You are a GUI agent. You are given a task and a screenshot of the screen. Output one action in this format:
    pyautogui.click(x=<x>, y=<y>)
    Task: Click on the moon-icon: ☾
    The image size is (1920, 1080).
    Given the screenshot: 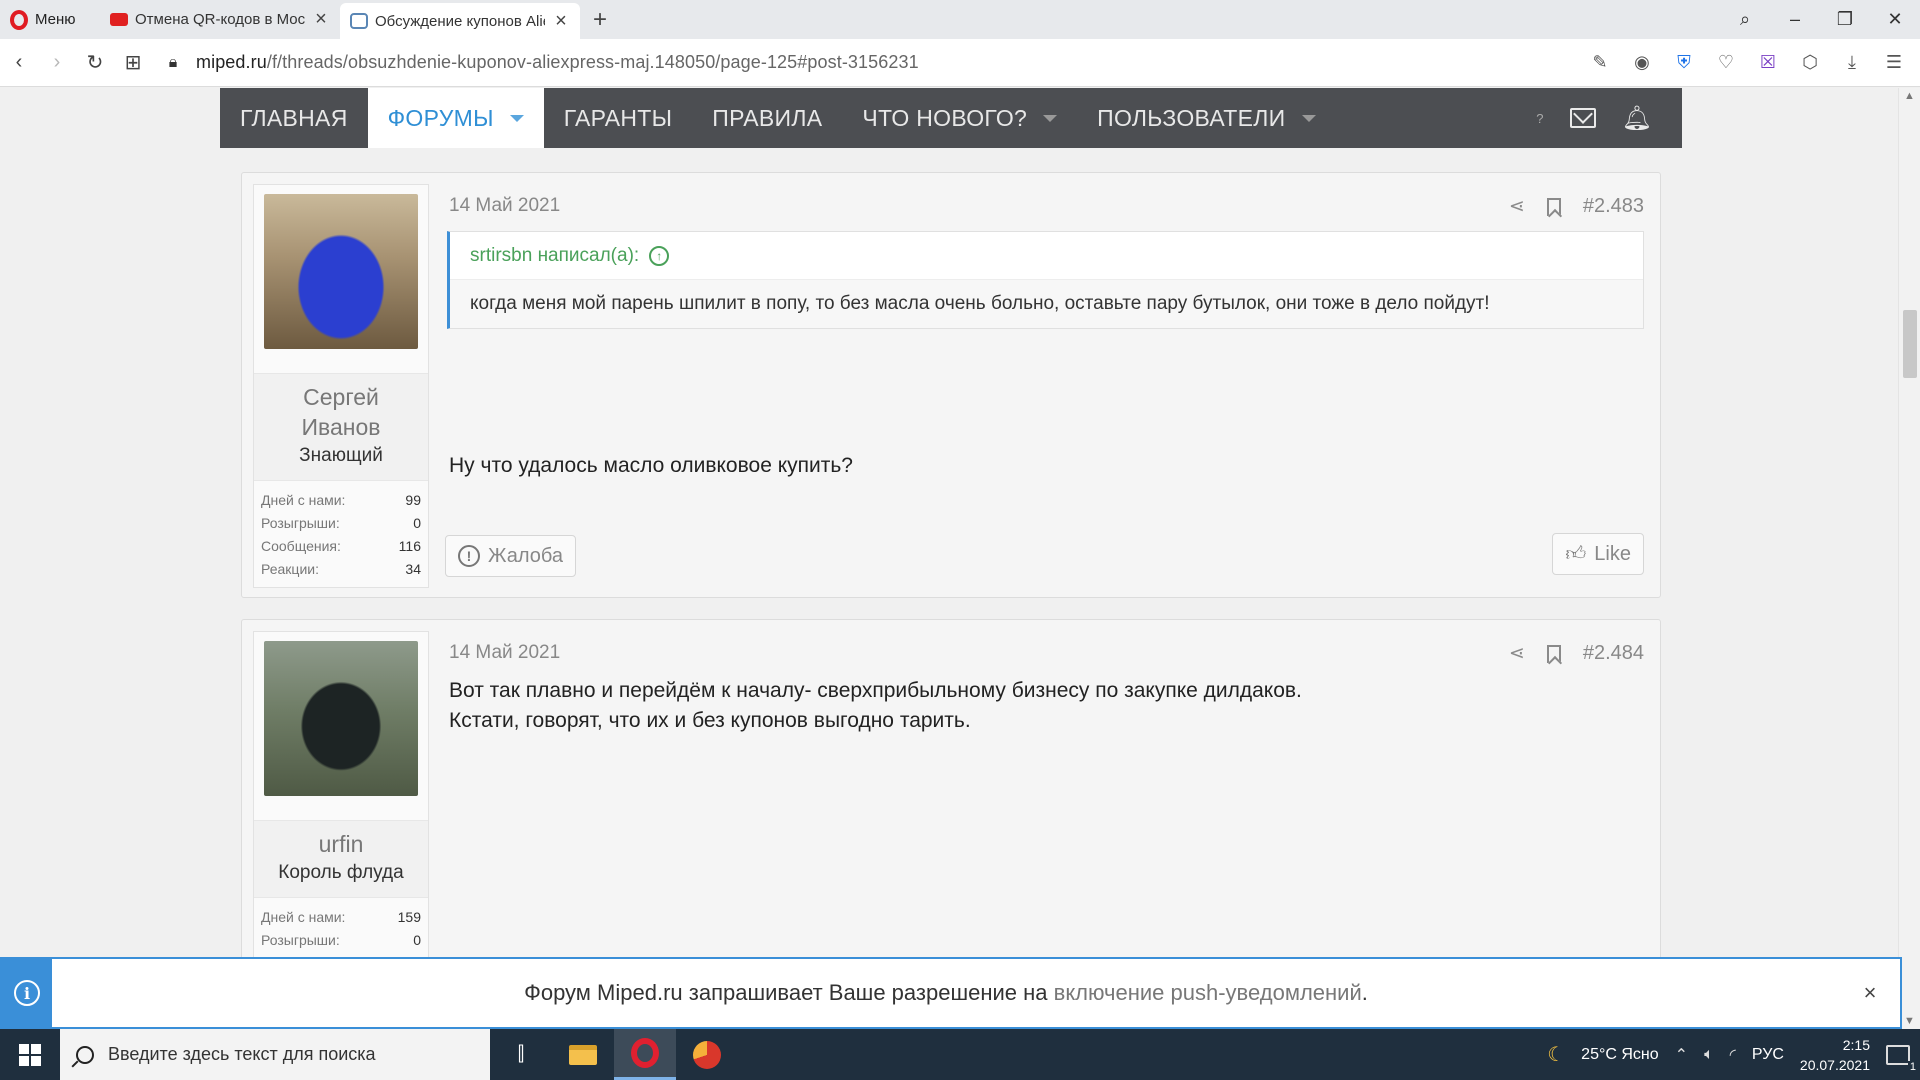 What is the action you would take?
    pyautogui.click(x=1556, y=1055)
    